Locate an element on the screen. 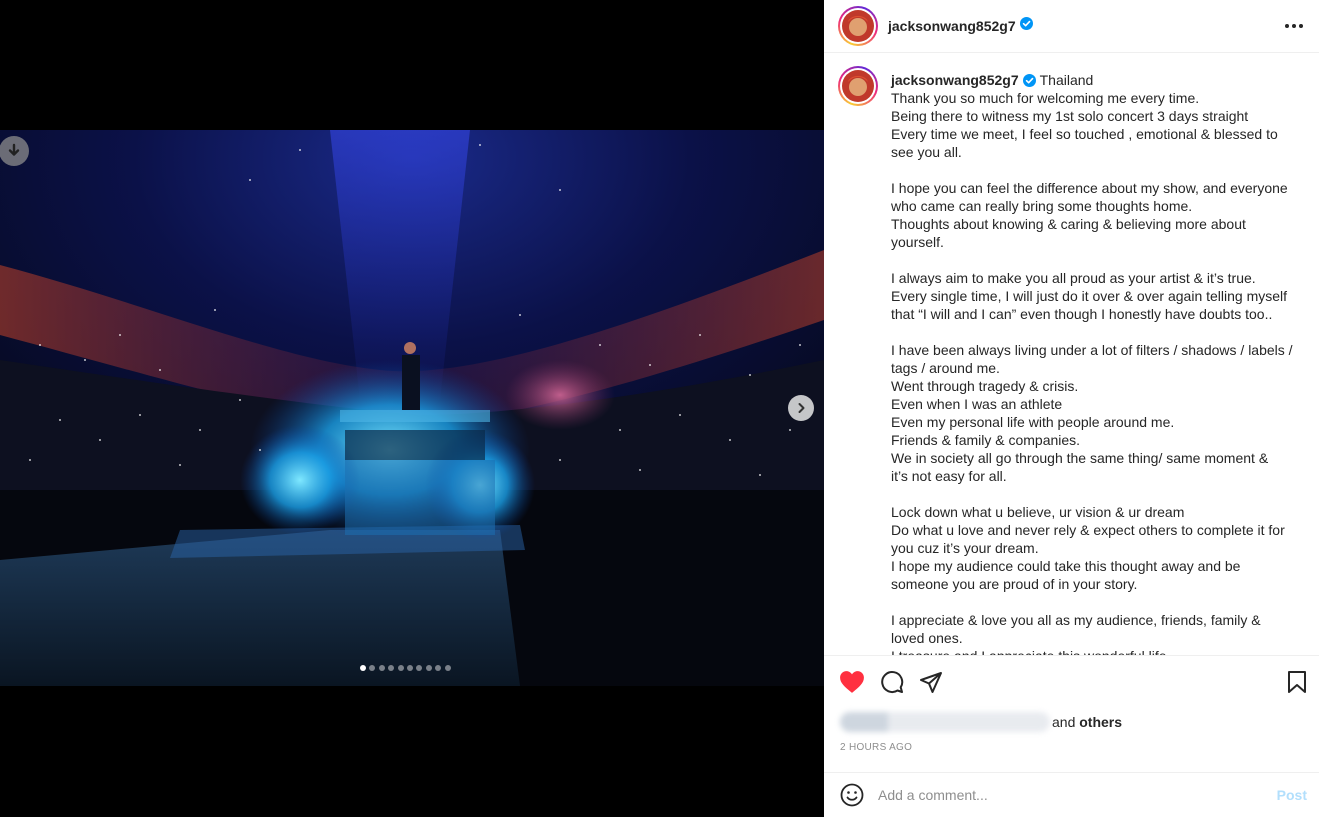  heart-filled-icon is located at coordinates (852, 682).